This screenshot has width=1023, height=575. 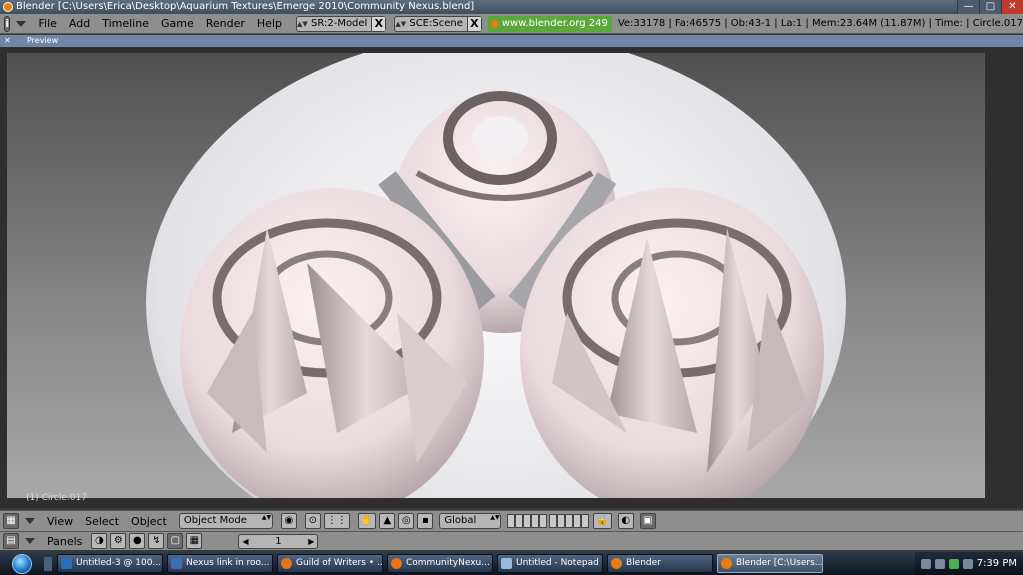 I want to click on mode-selector: Object Mode, so click(x=225, y=521).